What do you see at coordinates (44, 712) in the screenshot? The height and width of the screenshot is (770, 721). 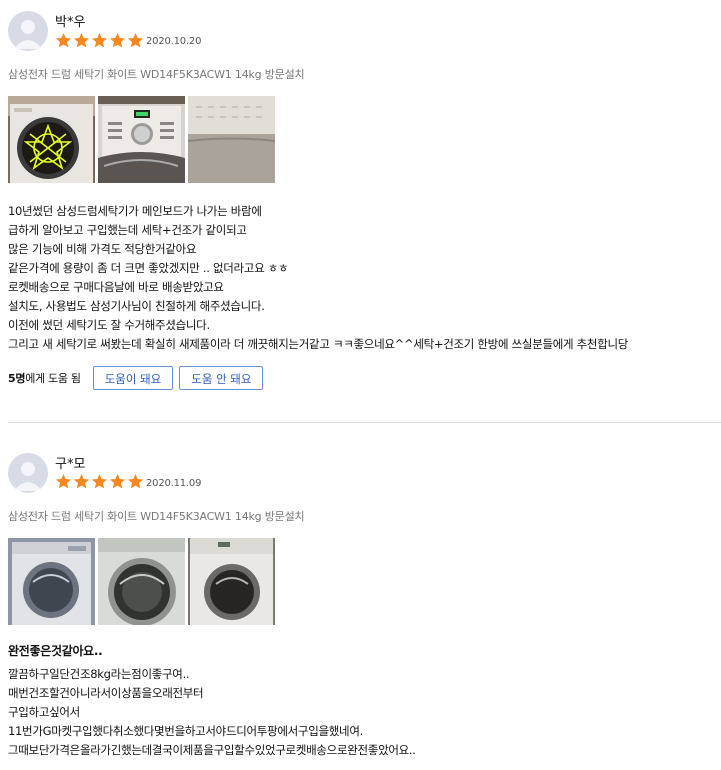 I see `review-line: 구입하고싶어서` at bounding box center [44, 712].